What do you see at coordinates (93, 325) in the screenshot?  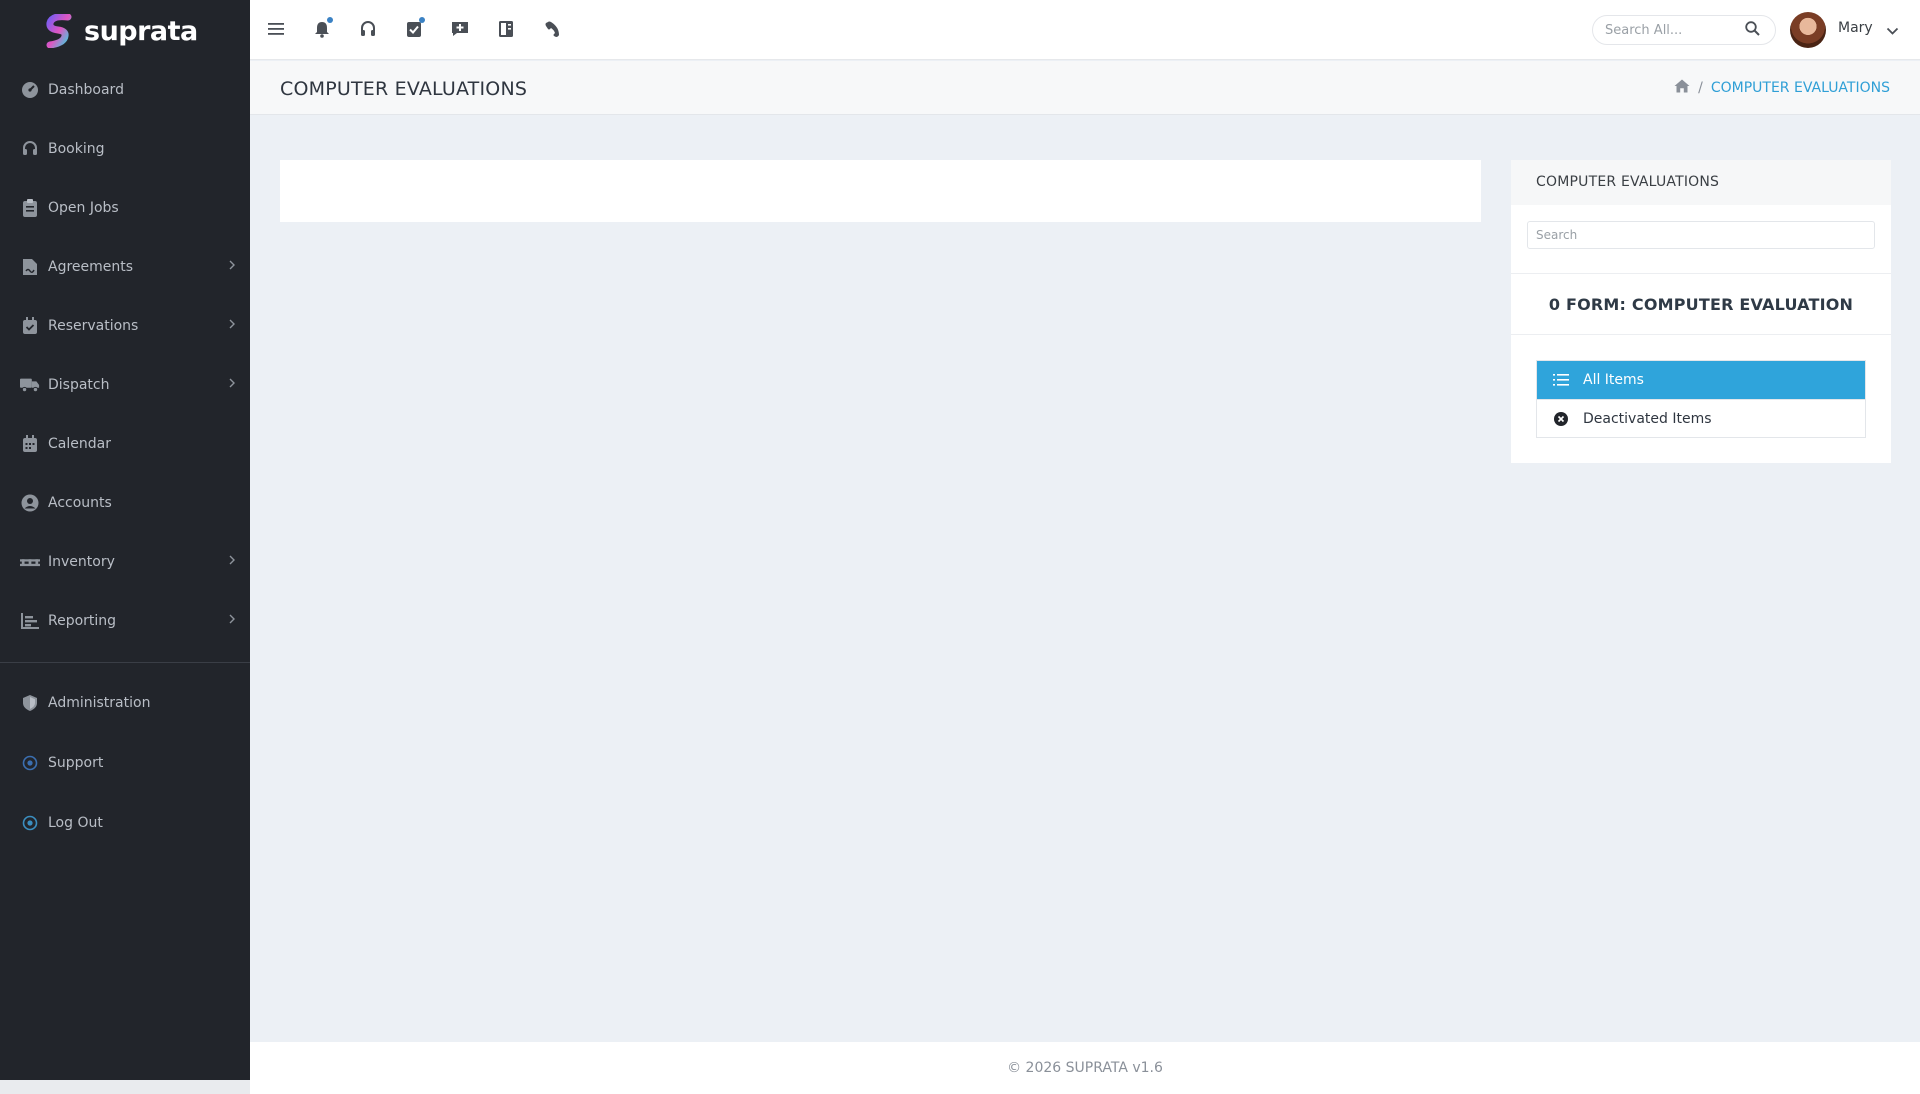 I see `sidebar-item-label: Reservations` at bounding box center [93, 325].